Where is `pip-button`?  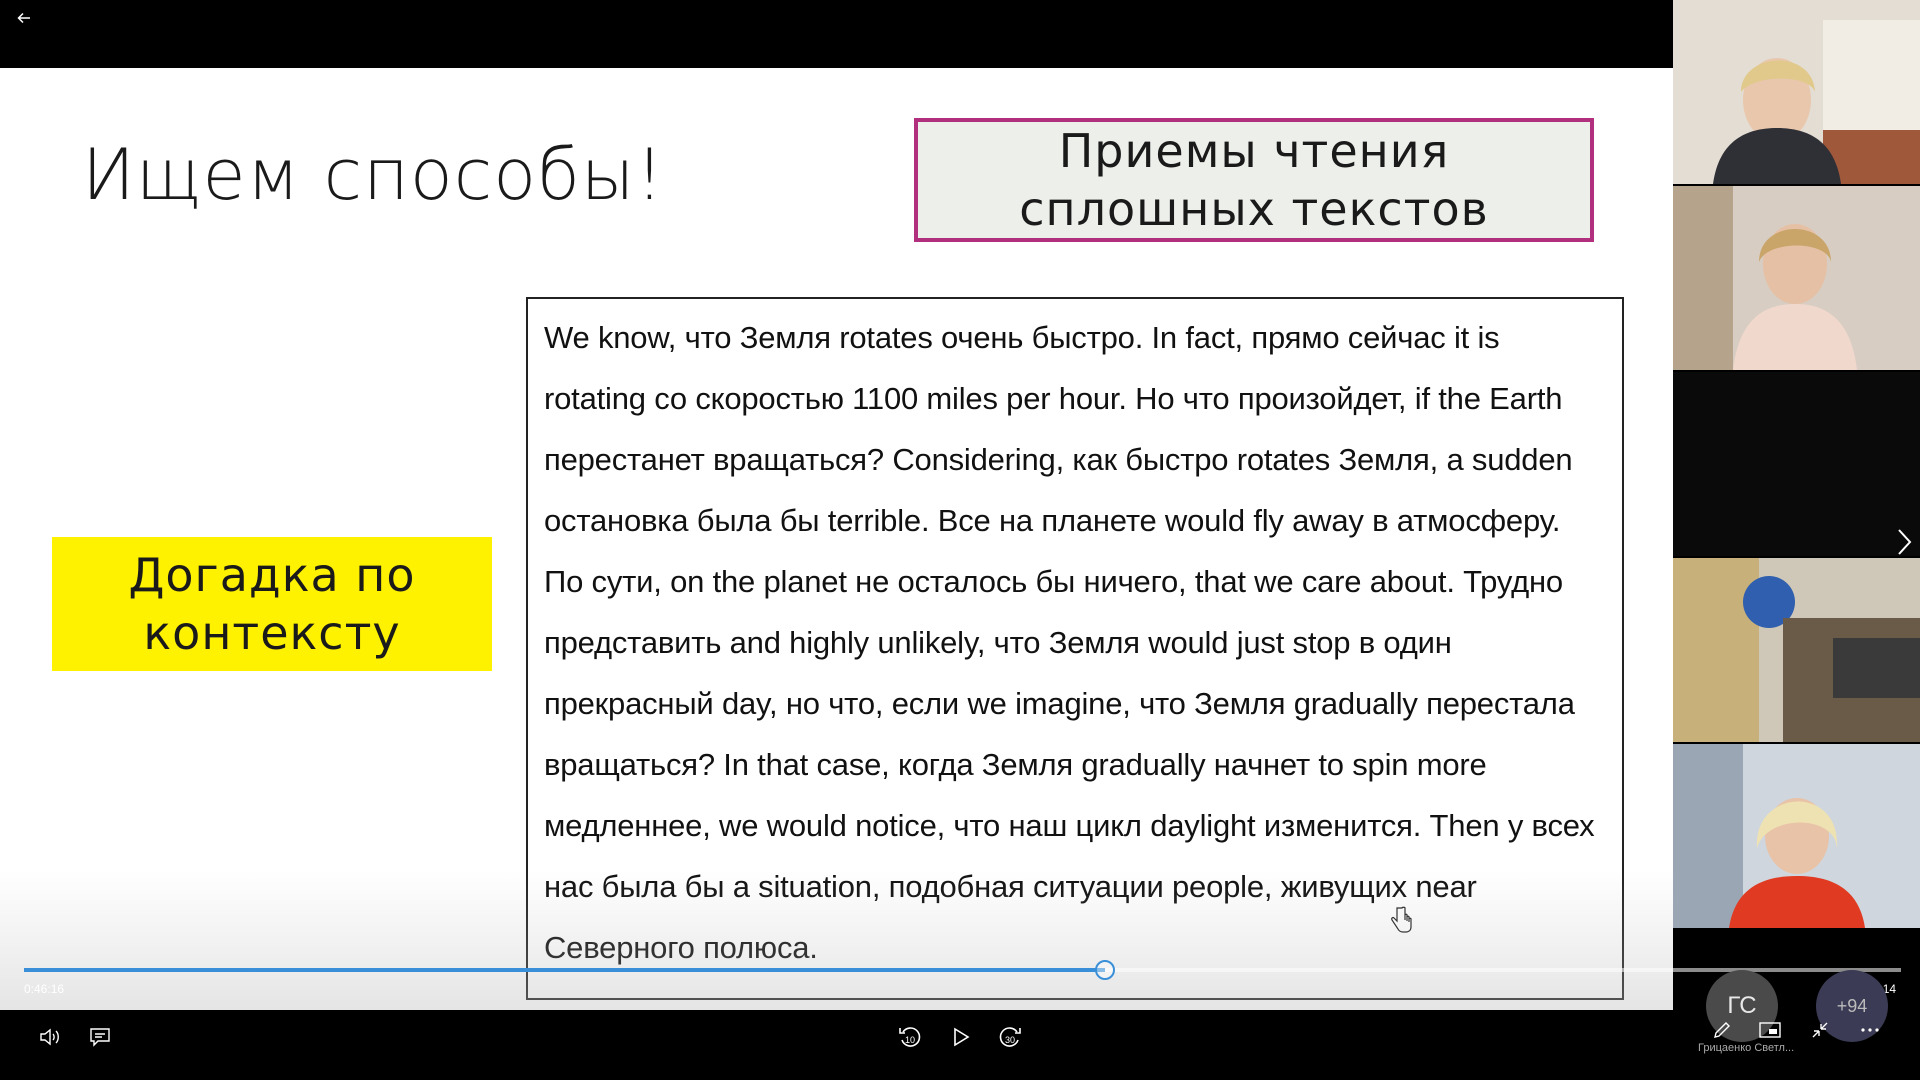 pip-button is located at coordinates (1770, 1030).